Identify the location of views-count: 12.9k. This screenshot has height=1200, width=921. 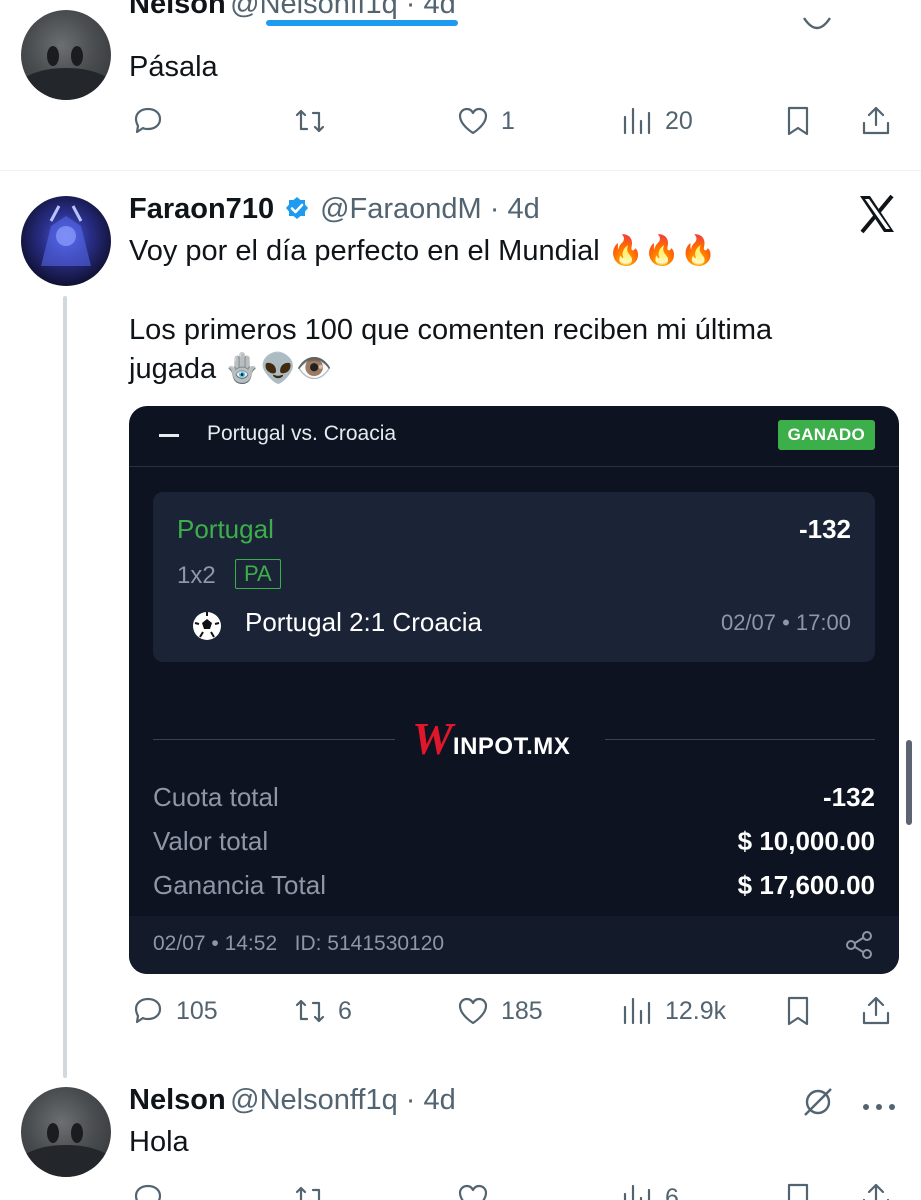
(696, 1010).